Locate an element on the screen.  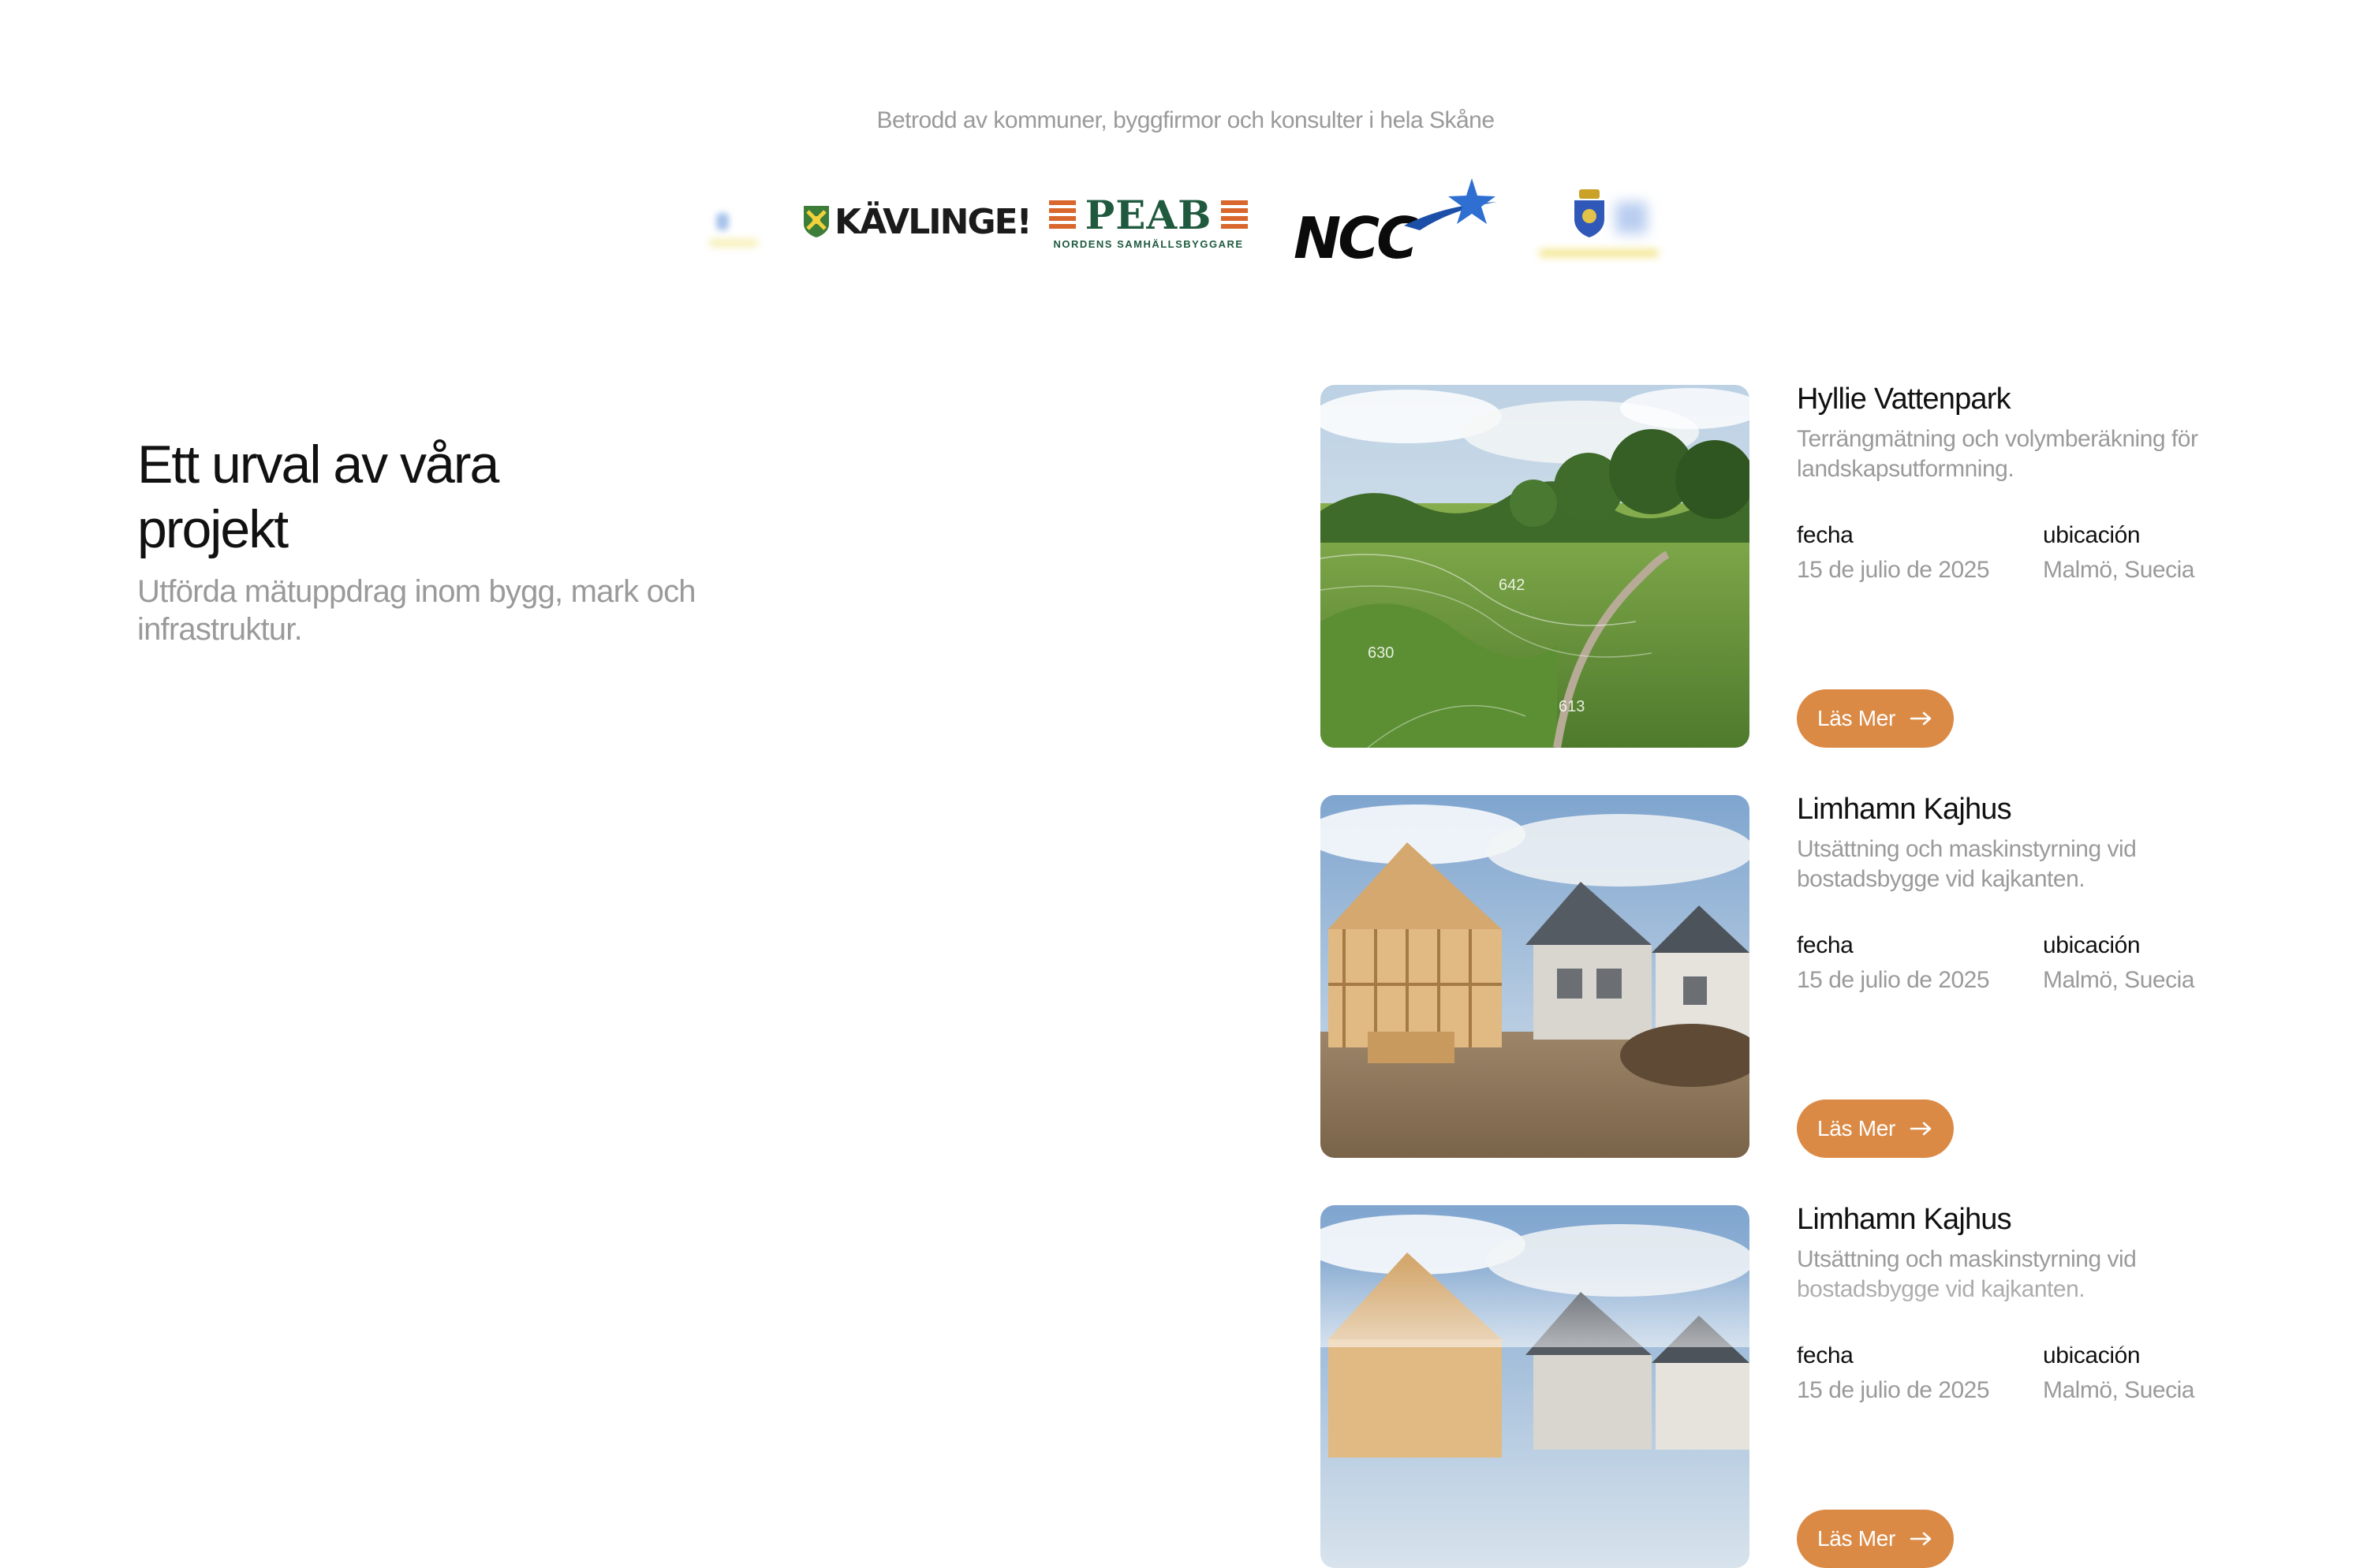
contour-label: 642 is located at coordinates (1512, 585).